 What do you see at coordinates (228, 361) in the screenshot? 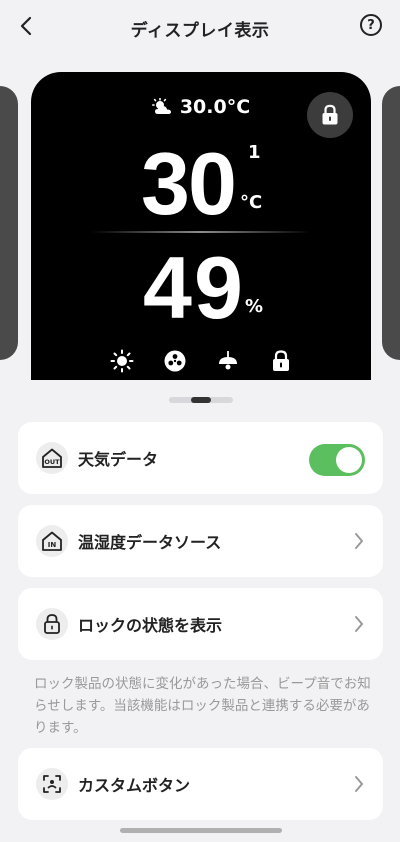
I see `lamp-icon` at bounding box center [228, 361].